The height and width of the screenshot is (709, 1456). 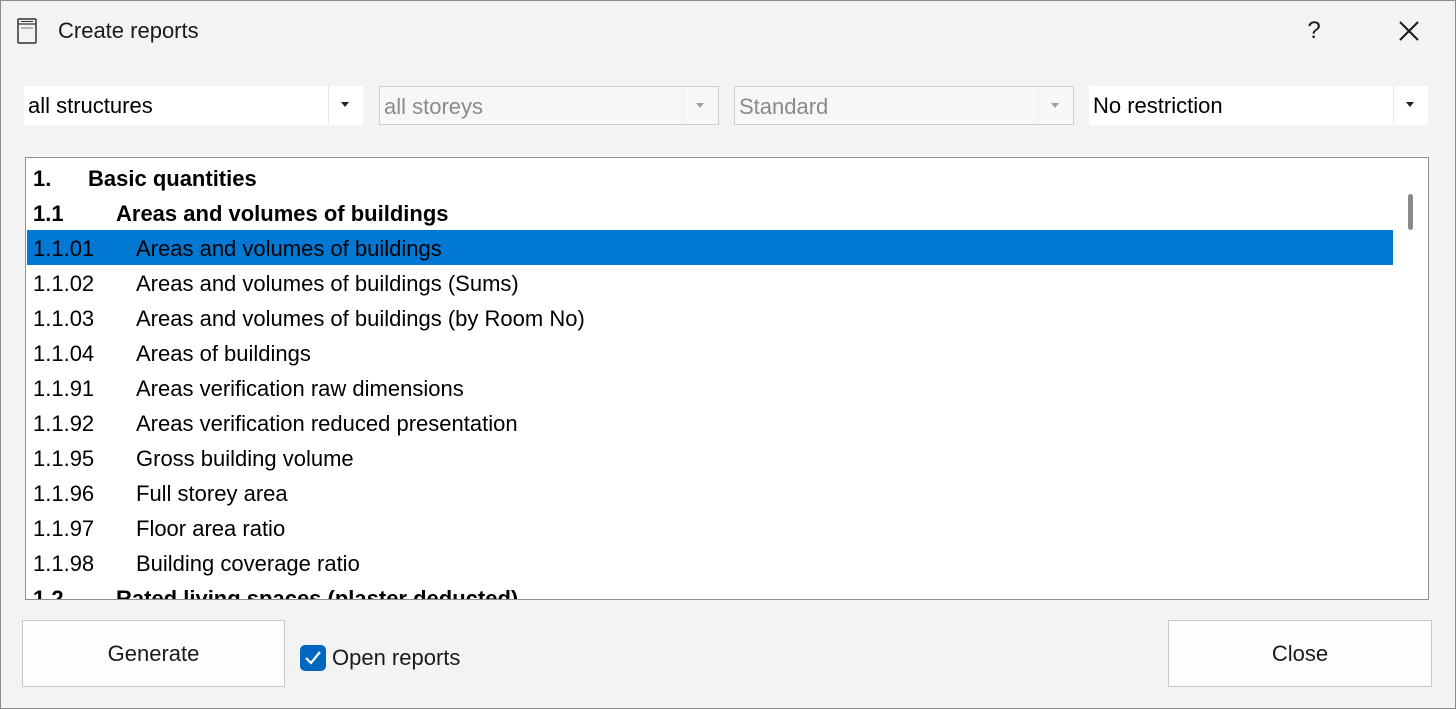 What do you see at coordinates (245, 458) in the screenshot?
I see `list-item-label: Gross building volume` at bounding box center [245, 458].